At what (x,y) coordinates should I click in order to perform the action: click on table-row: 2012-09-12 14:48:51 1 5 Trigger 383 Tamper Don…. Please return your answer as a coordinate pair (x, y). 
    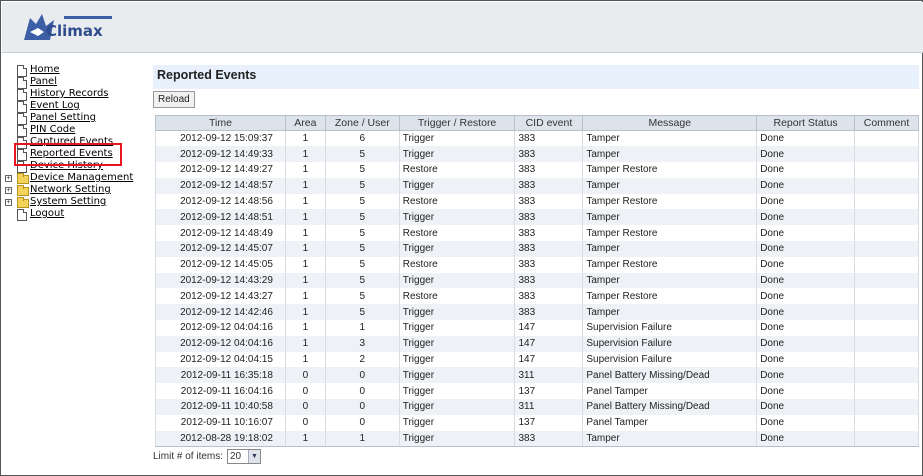
    Looking at the image, I should click on (537, 217).